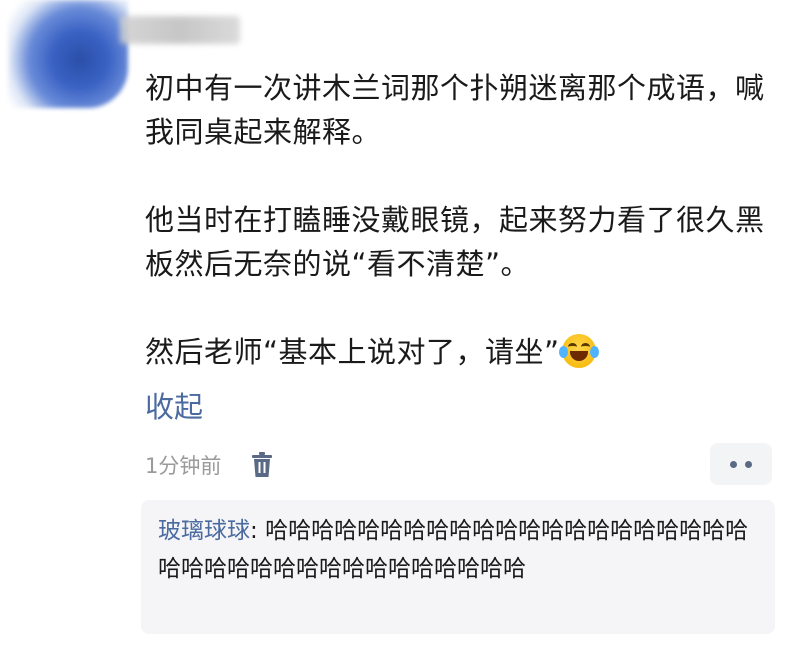 Image resolution: width=800 pixels, height=647 pixels. What do you see at coordinates (174, 405) in the screenshot?
I see `collapse-button: 收起` at bounding box center [174, 405].